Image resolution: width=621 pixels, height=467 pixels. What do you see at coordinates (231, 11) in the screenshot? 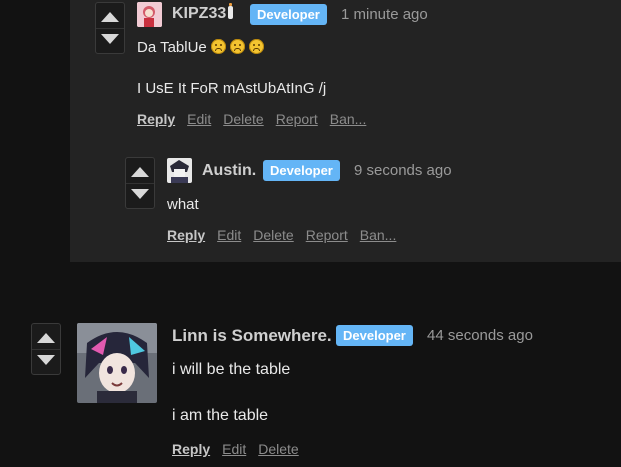
I see `baby-bottle-icon` at bounding box center [231, 11].